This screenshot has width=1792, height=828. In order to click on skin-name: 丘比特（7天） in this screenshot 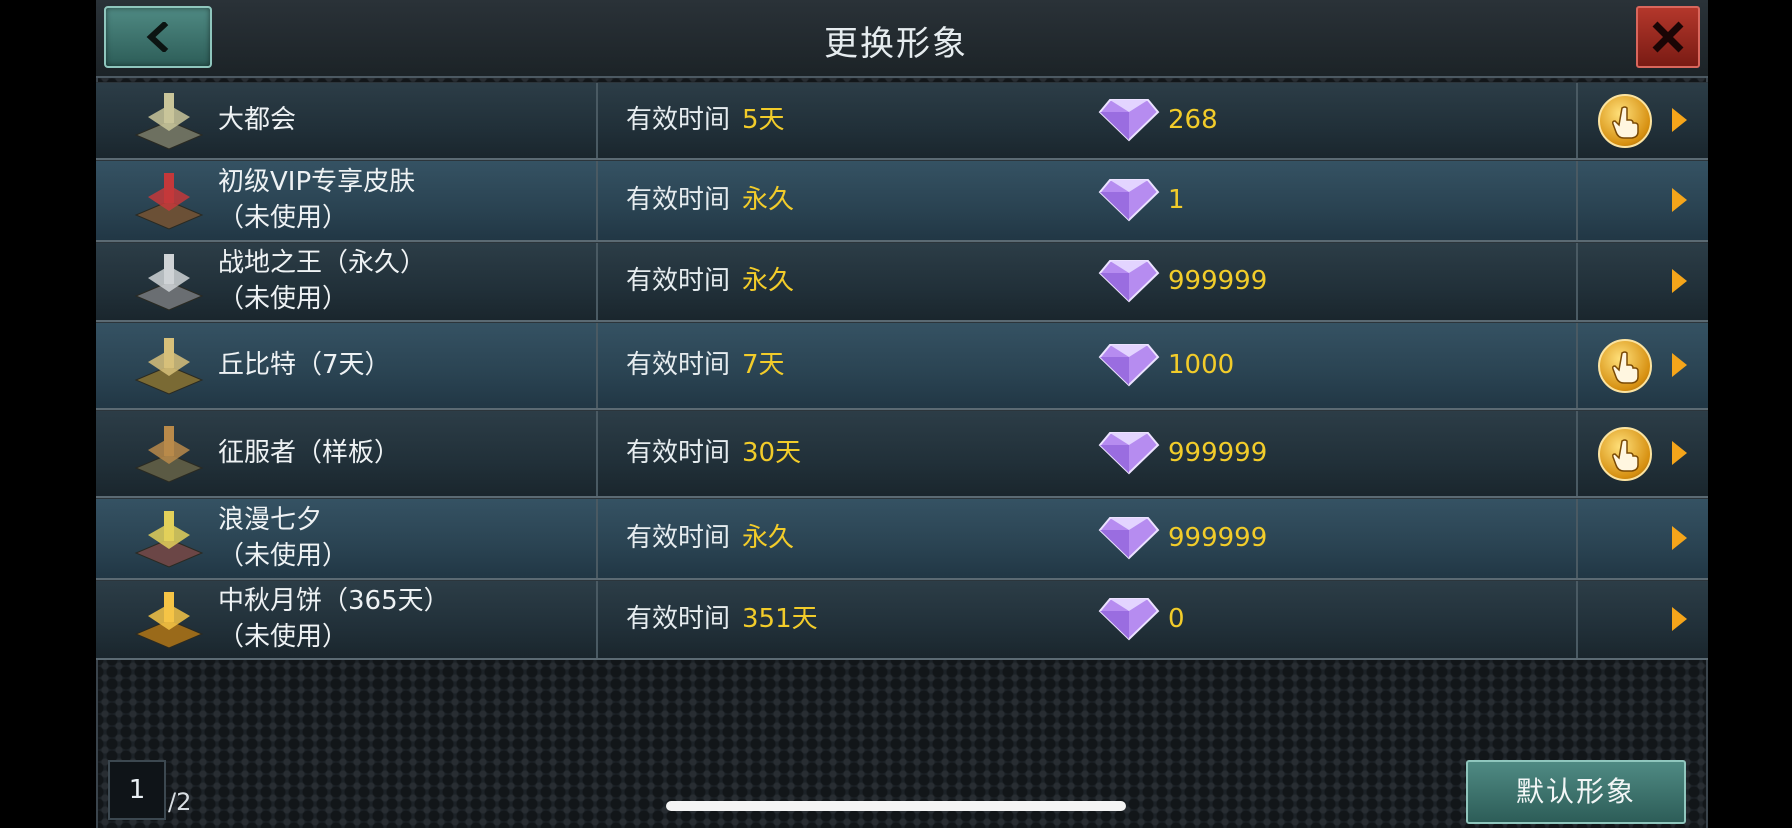, I will do `click(304, 365)`.